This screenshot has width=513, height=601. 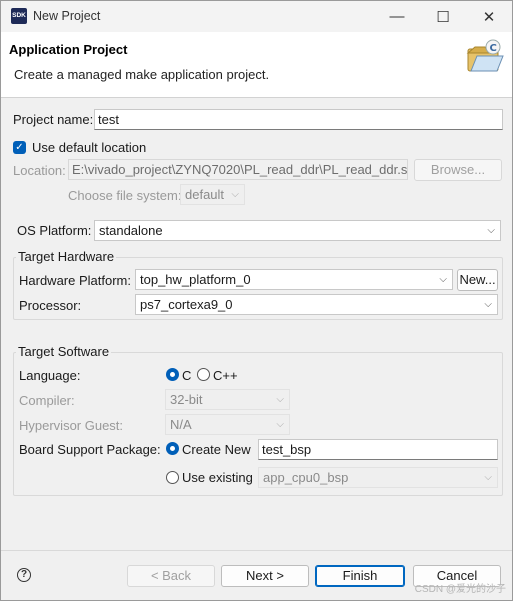 I want to click on sdk-app-icon: SDK, so click(x=19, y=16).